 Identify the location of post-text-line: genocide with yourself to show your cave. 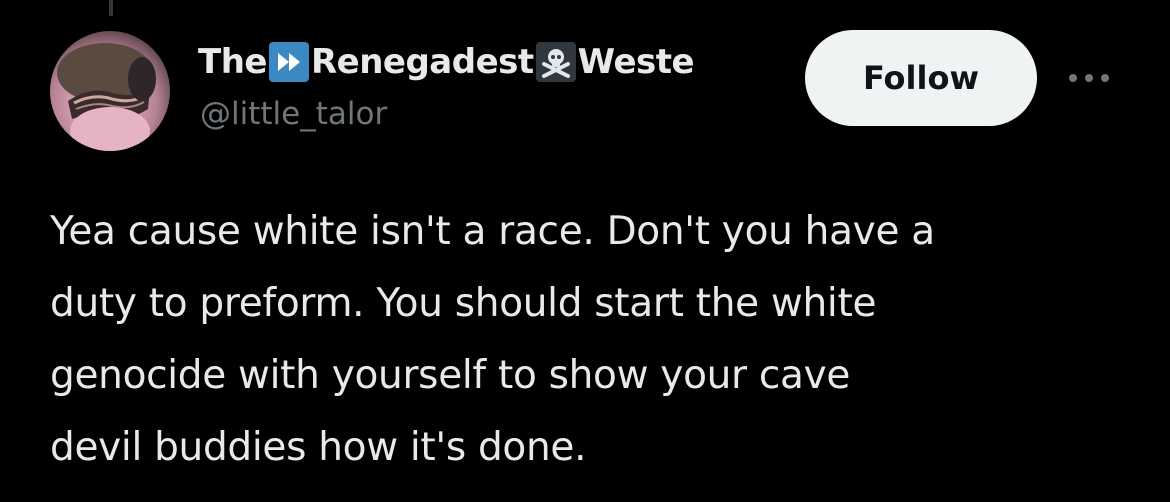
(450, 375).